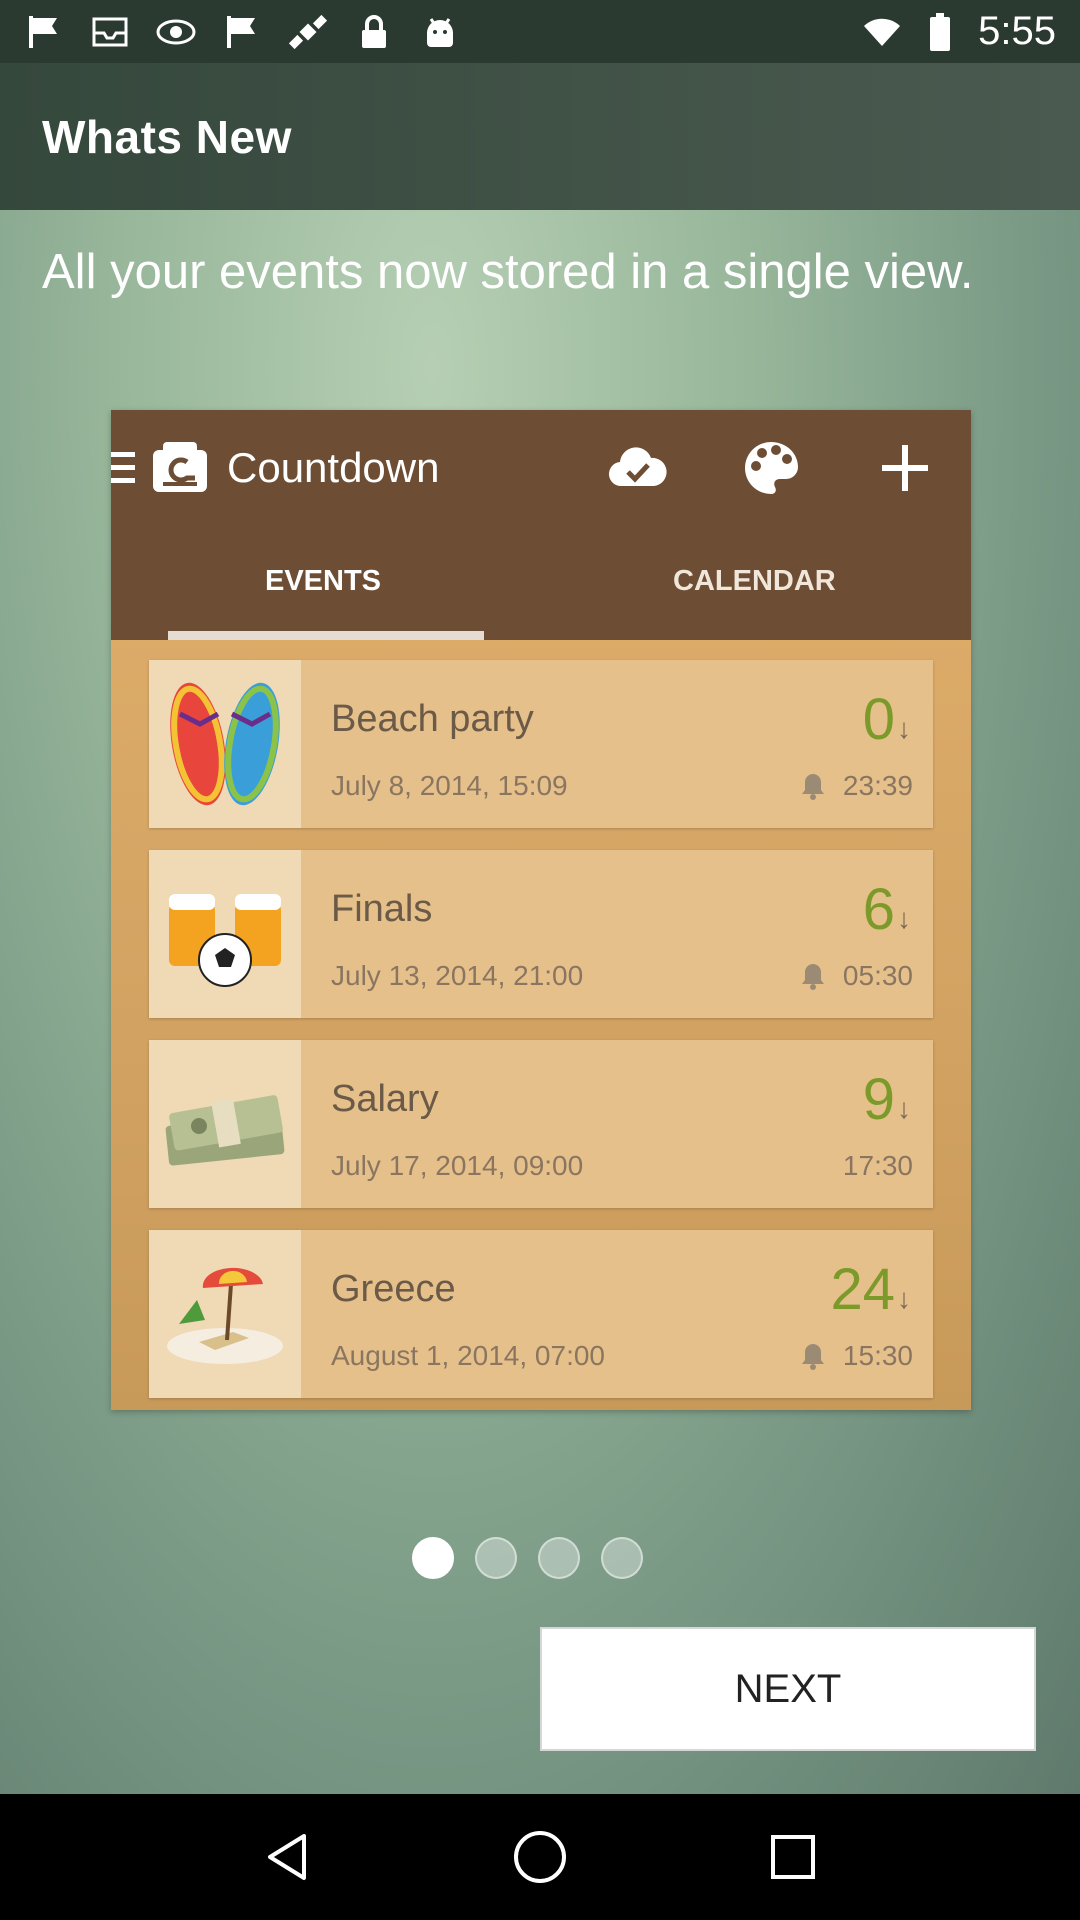  I want to click on tab-events: EVENTS, so click(323, 581).